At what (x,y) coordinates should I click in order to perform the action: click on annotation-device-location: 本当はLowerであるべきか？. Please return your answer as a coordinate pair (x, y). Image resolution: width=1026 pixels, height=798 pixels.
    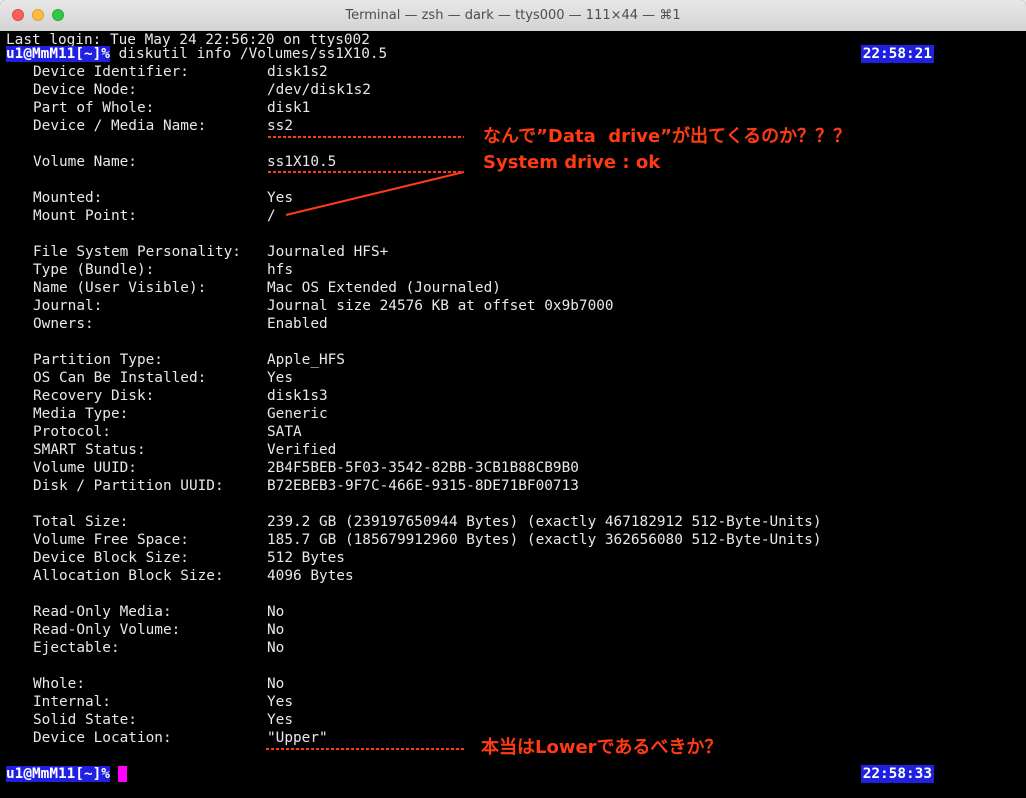
    Looking at the image, I should click on (602, 747).